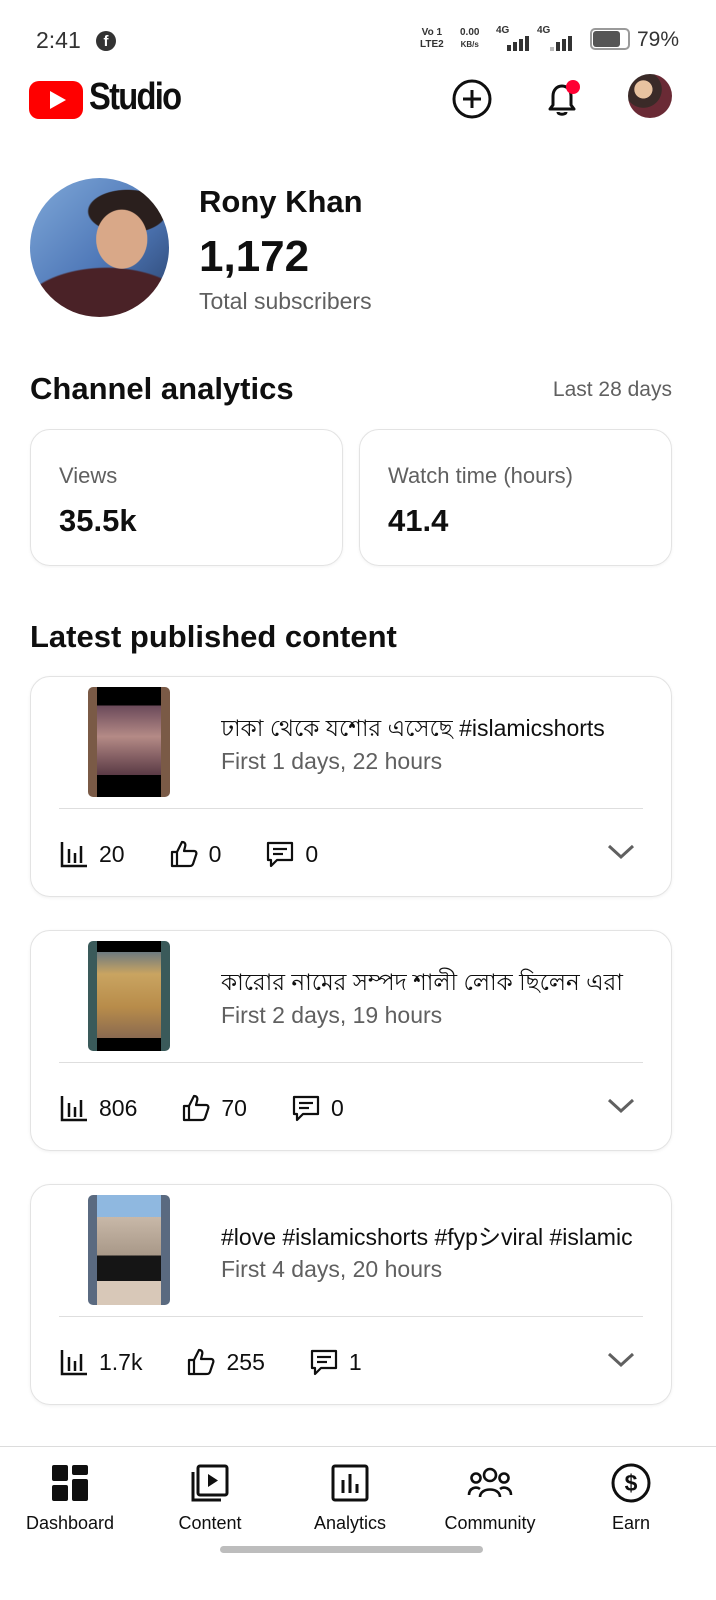  I want to click on volte-indicator: Vo 1 LTE2, so click(432, 39).